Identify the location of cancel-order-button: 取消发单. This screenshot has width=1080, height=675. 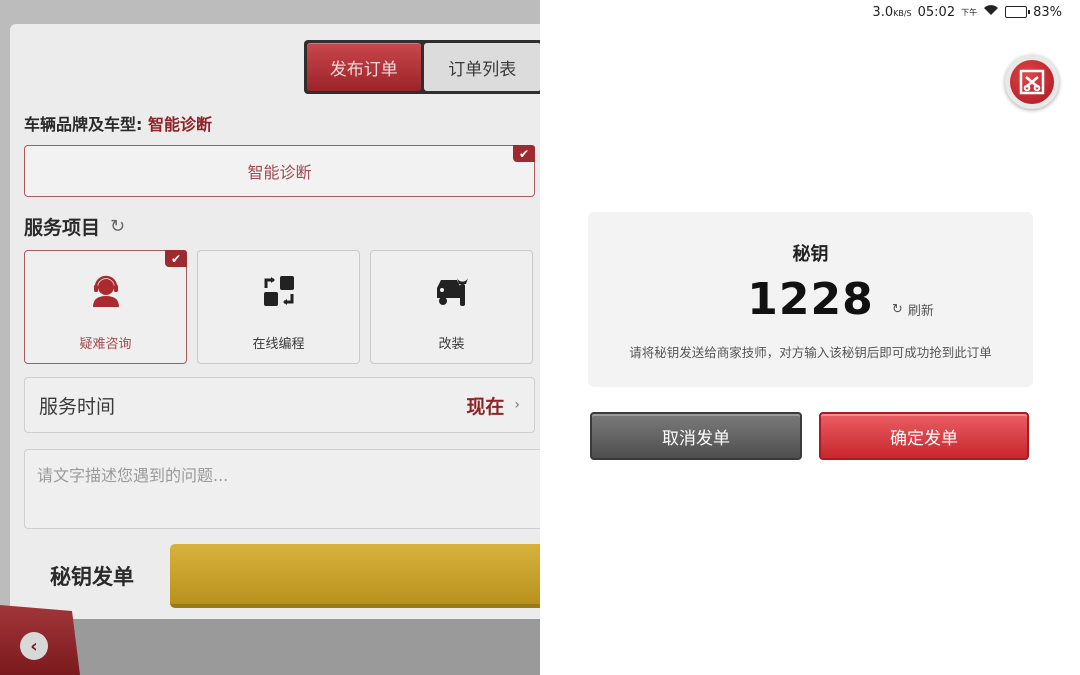
(696, 436).